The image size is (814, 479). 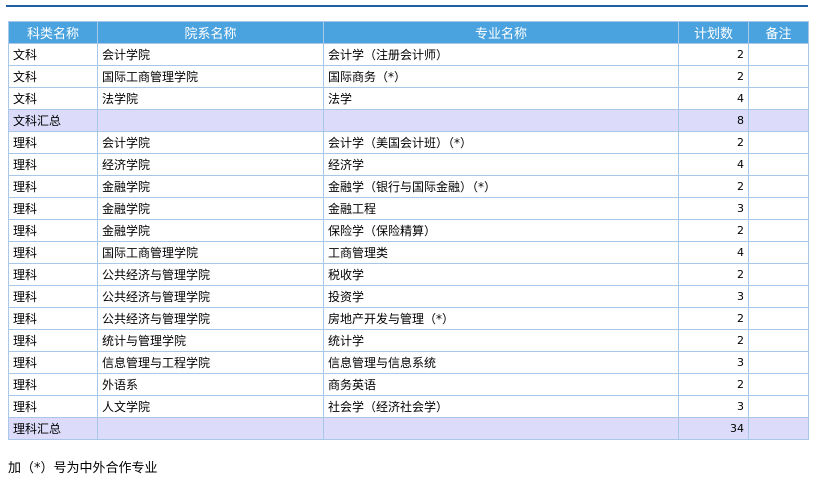 What do you see at coordinates (501, 340) in the screenshot?
I see `cell-major: 统计学` at bounding box center [501, 340].